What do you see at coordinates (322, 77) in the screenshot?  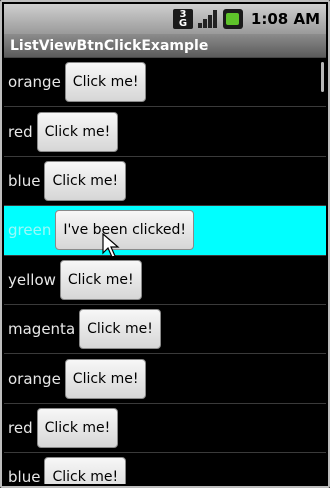 I see `scrollbar` at bounding box center [322, 77].